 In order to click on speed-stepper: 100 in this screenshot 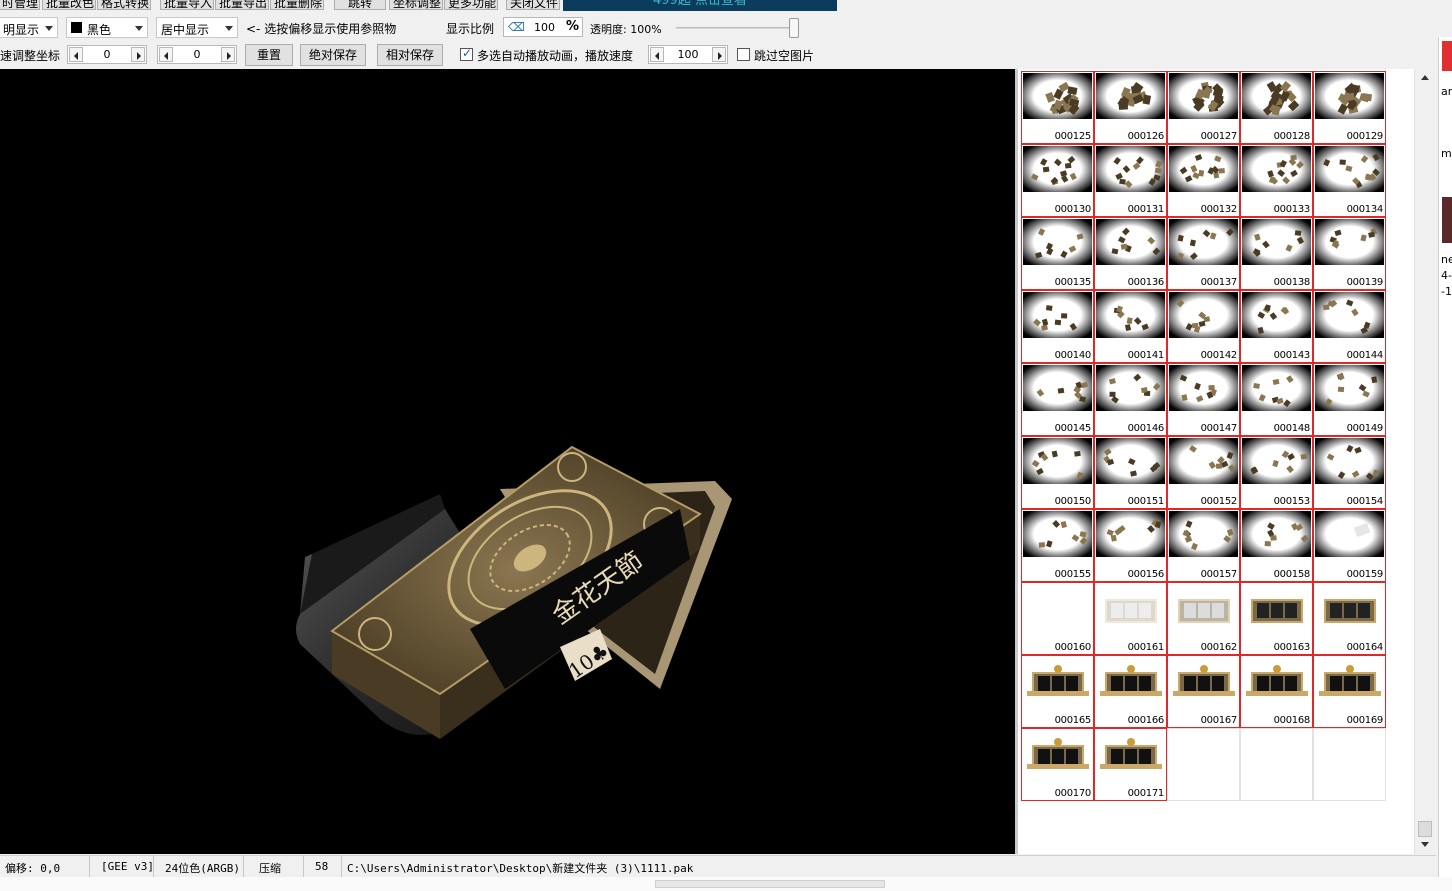, I will do `click(688, 54)`.